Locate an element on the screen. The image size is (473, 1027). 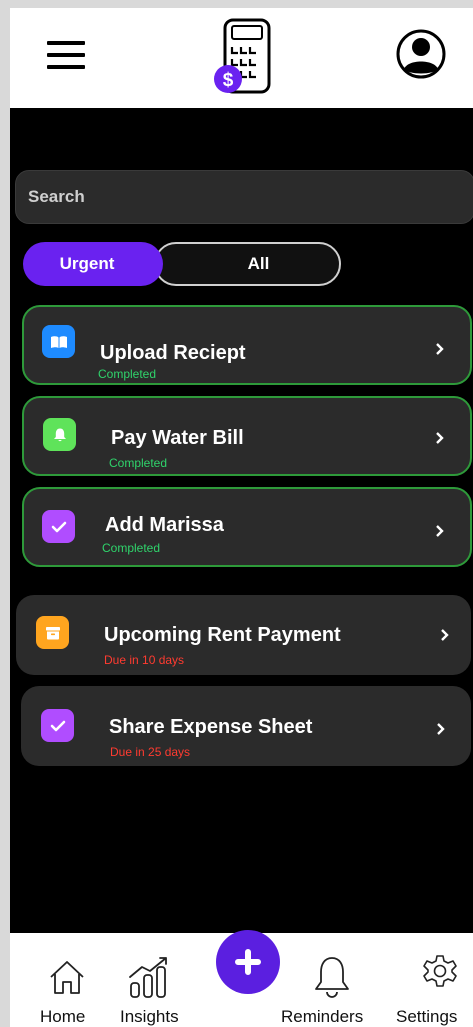
menu-button is located at coordinates (66, 56).